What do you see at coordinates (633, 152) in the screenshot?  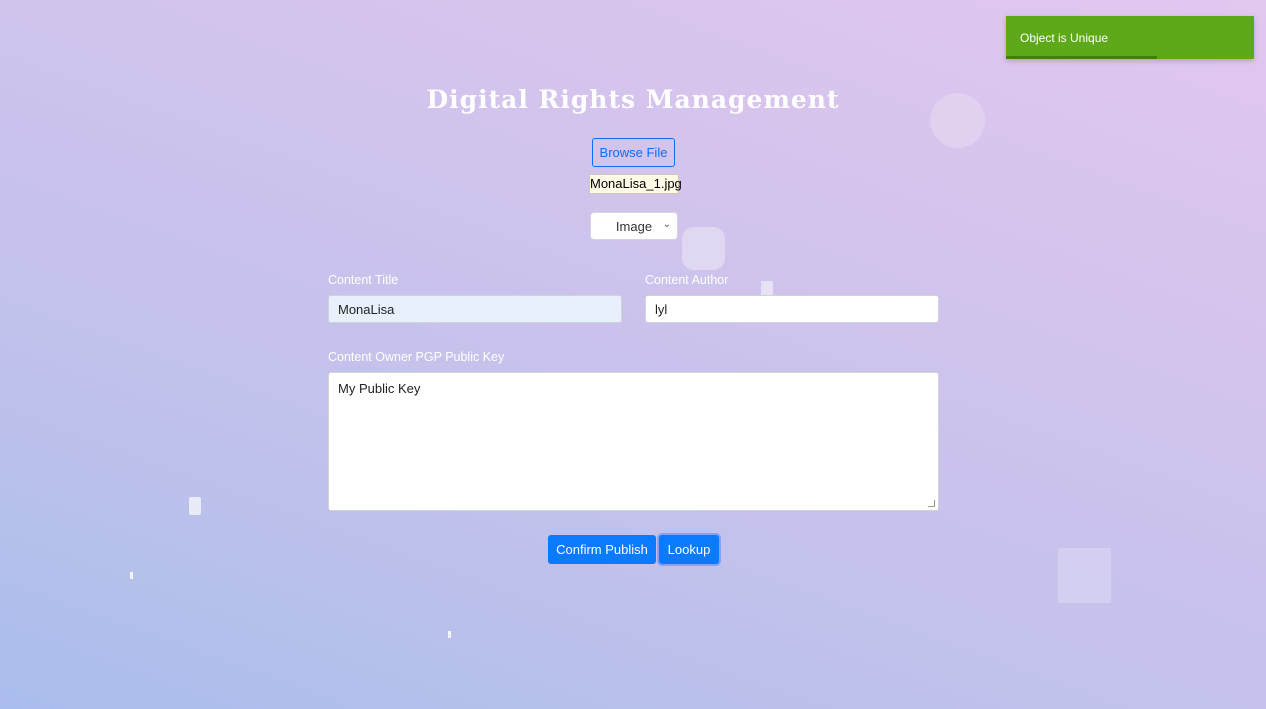 I see `browse-file-button: Browse File` at bounding box center [633, 152].